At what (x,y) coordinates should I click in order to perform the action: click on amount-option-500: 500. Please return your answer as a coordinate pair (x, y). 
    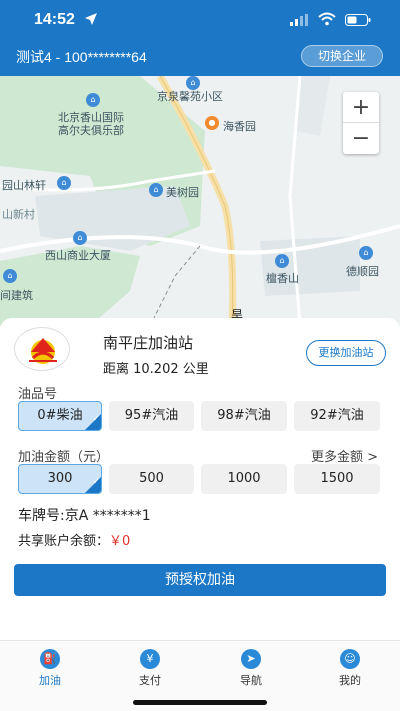
    Looking at the image, I should click on (151, 479).